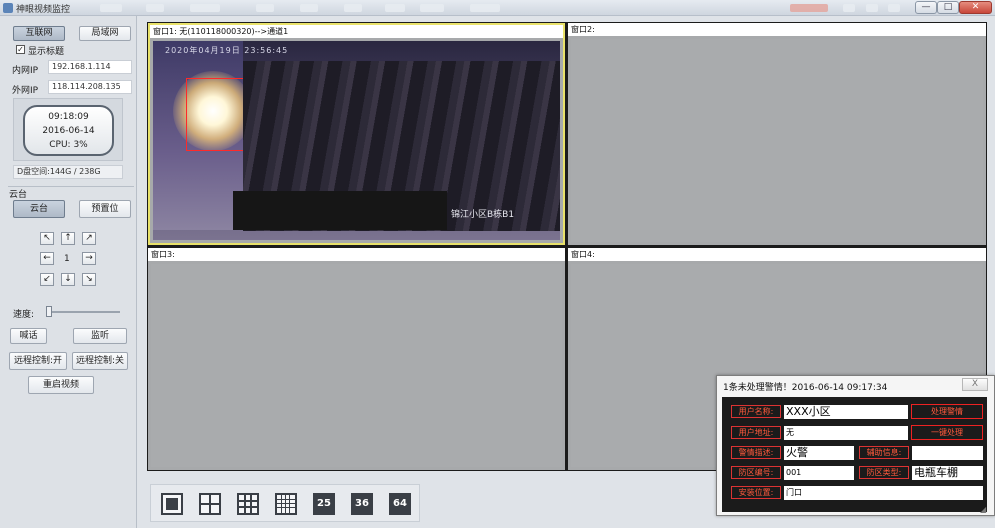 The height and width of the screenshot is (528, 995). What do you see at coordinates (100, 336) in the screenshot?
I see `listen-button: 监听` at bounding box center [100, 336].